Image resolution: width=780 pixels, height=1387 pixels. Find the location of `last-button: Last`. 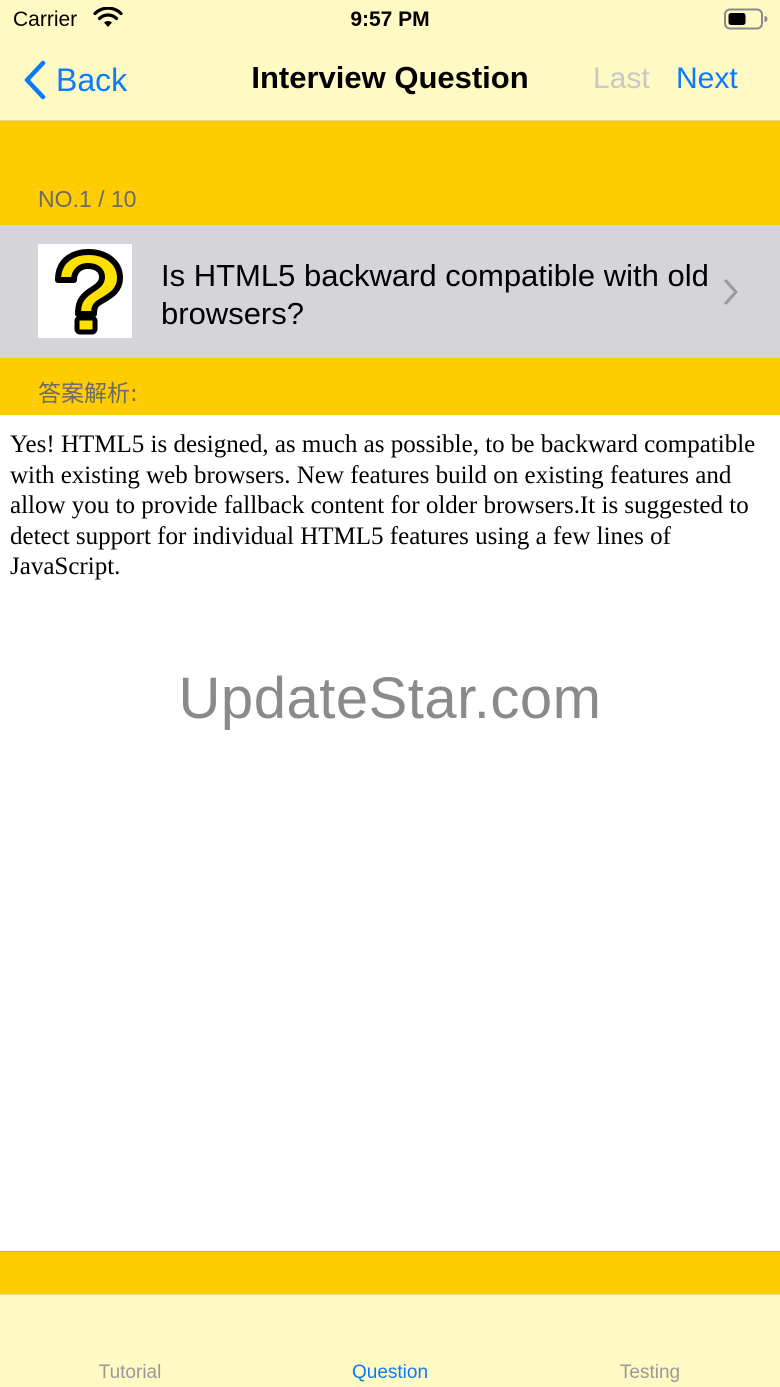

last-button: Last is located at coordinates (621, 79).